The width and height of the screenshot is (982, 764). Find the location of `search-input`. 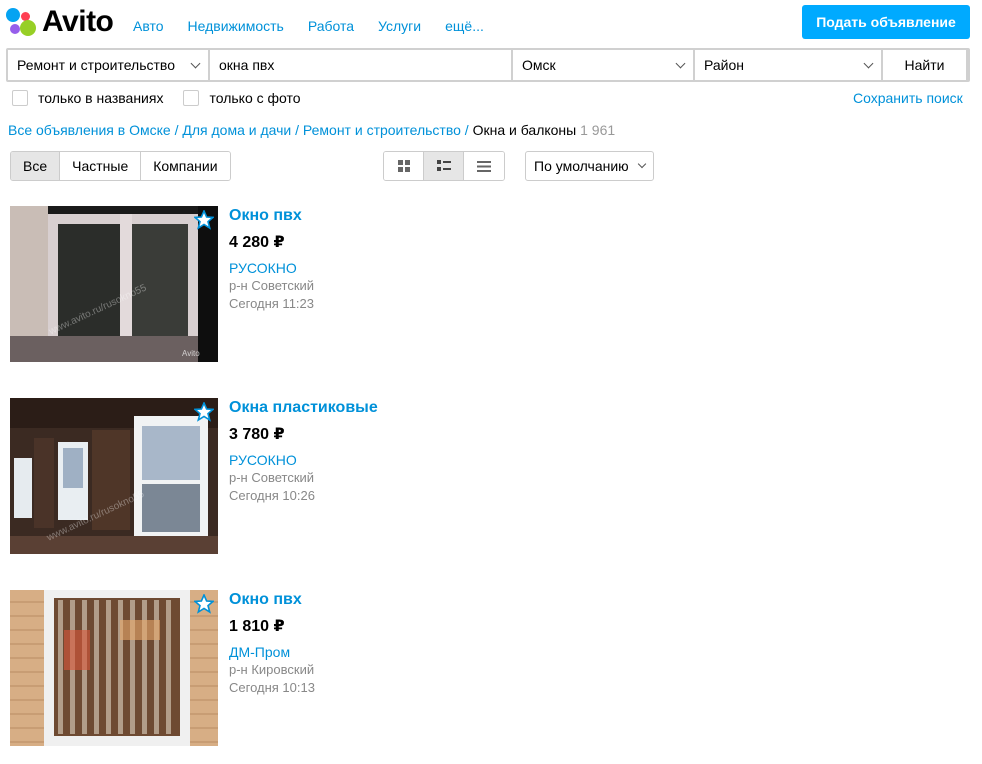

search-input is located at coordinates (360, 65).